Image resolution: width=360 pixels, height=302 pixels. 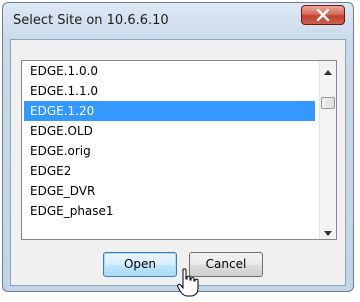 What do you see at coordinates (169, 191) in the screenshot?
I see `list-item: EDGE_DVR` at bounding box center [169, 191].